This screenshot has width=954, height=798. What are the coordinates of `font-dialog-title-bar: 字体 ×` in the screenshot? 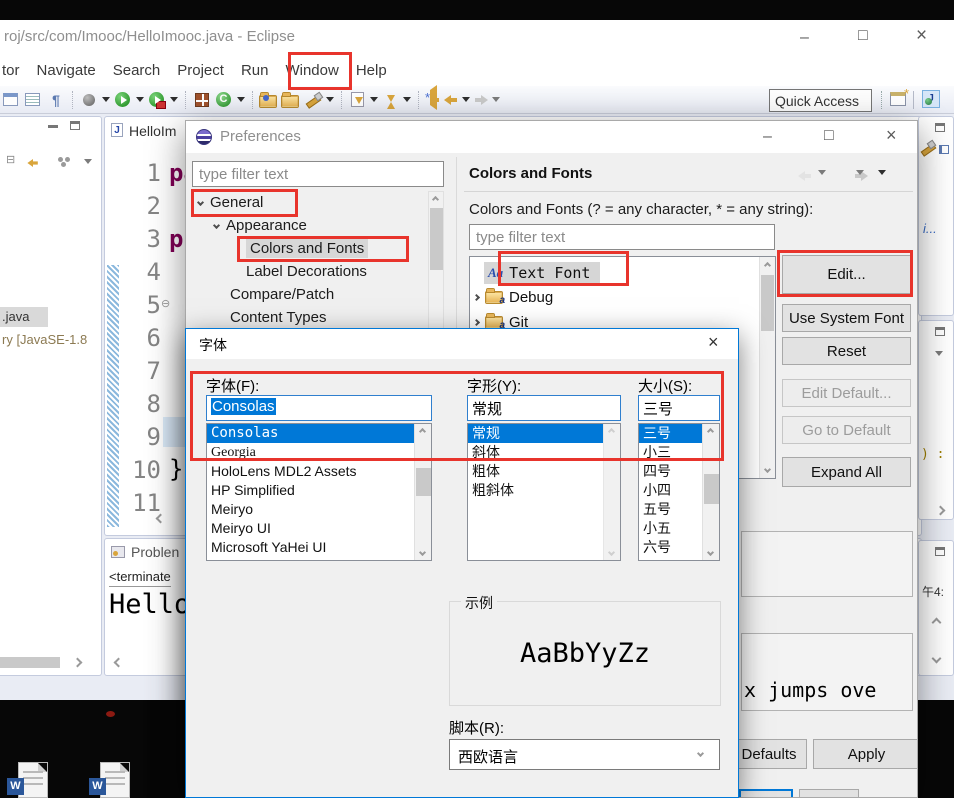 It's located at (462, 344).